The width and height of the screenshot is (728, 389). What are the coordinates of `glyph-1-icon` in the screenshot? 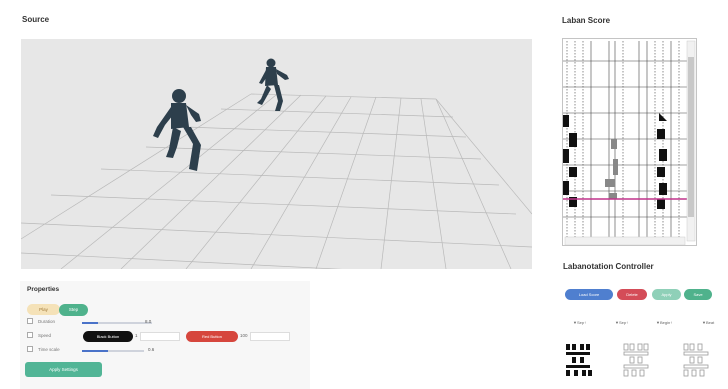 It's located at (579, 360).